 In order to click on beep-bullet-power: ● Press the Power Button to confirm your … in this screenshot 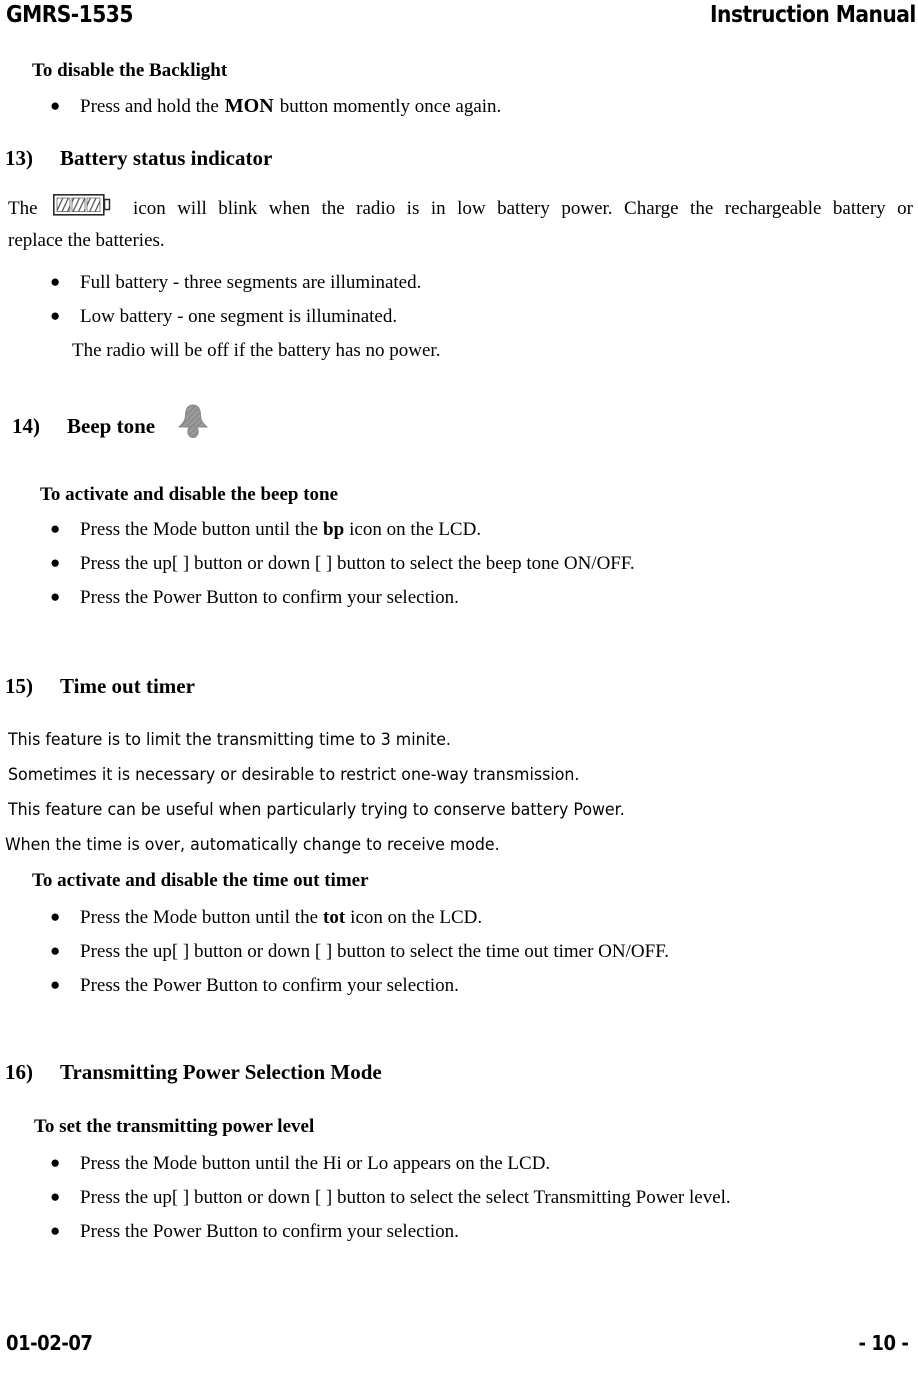, I will do `click(254, 597)`.